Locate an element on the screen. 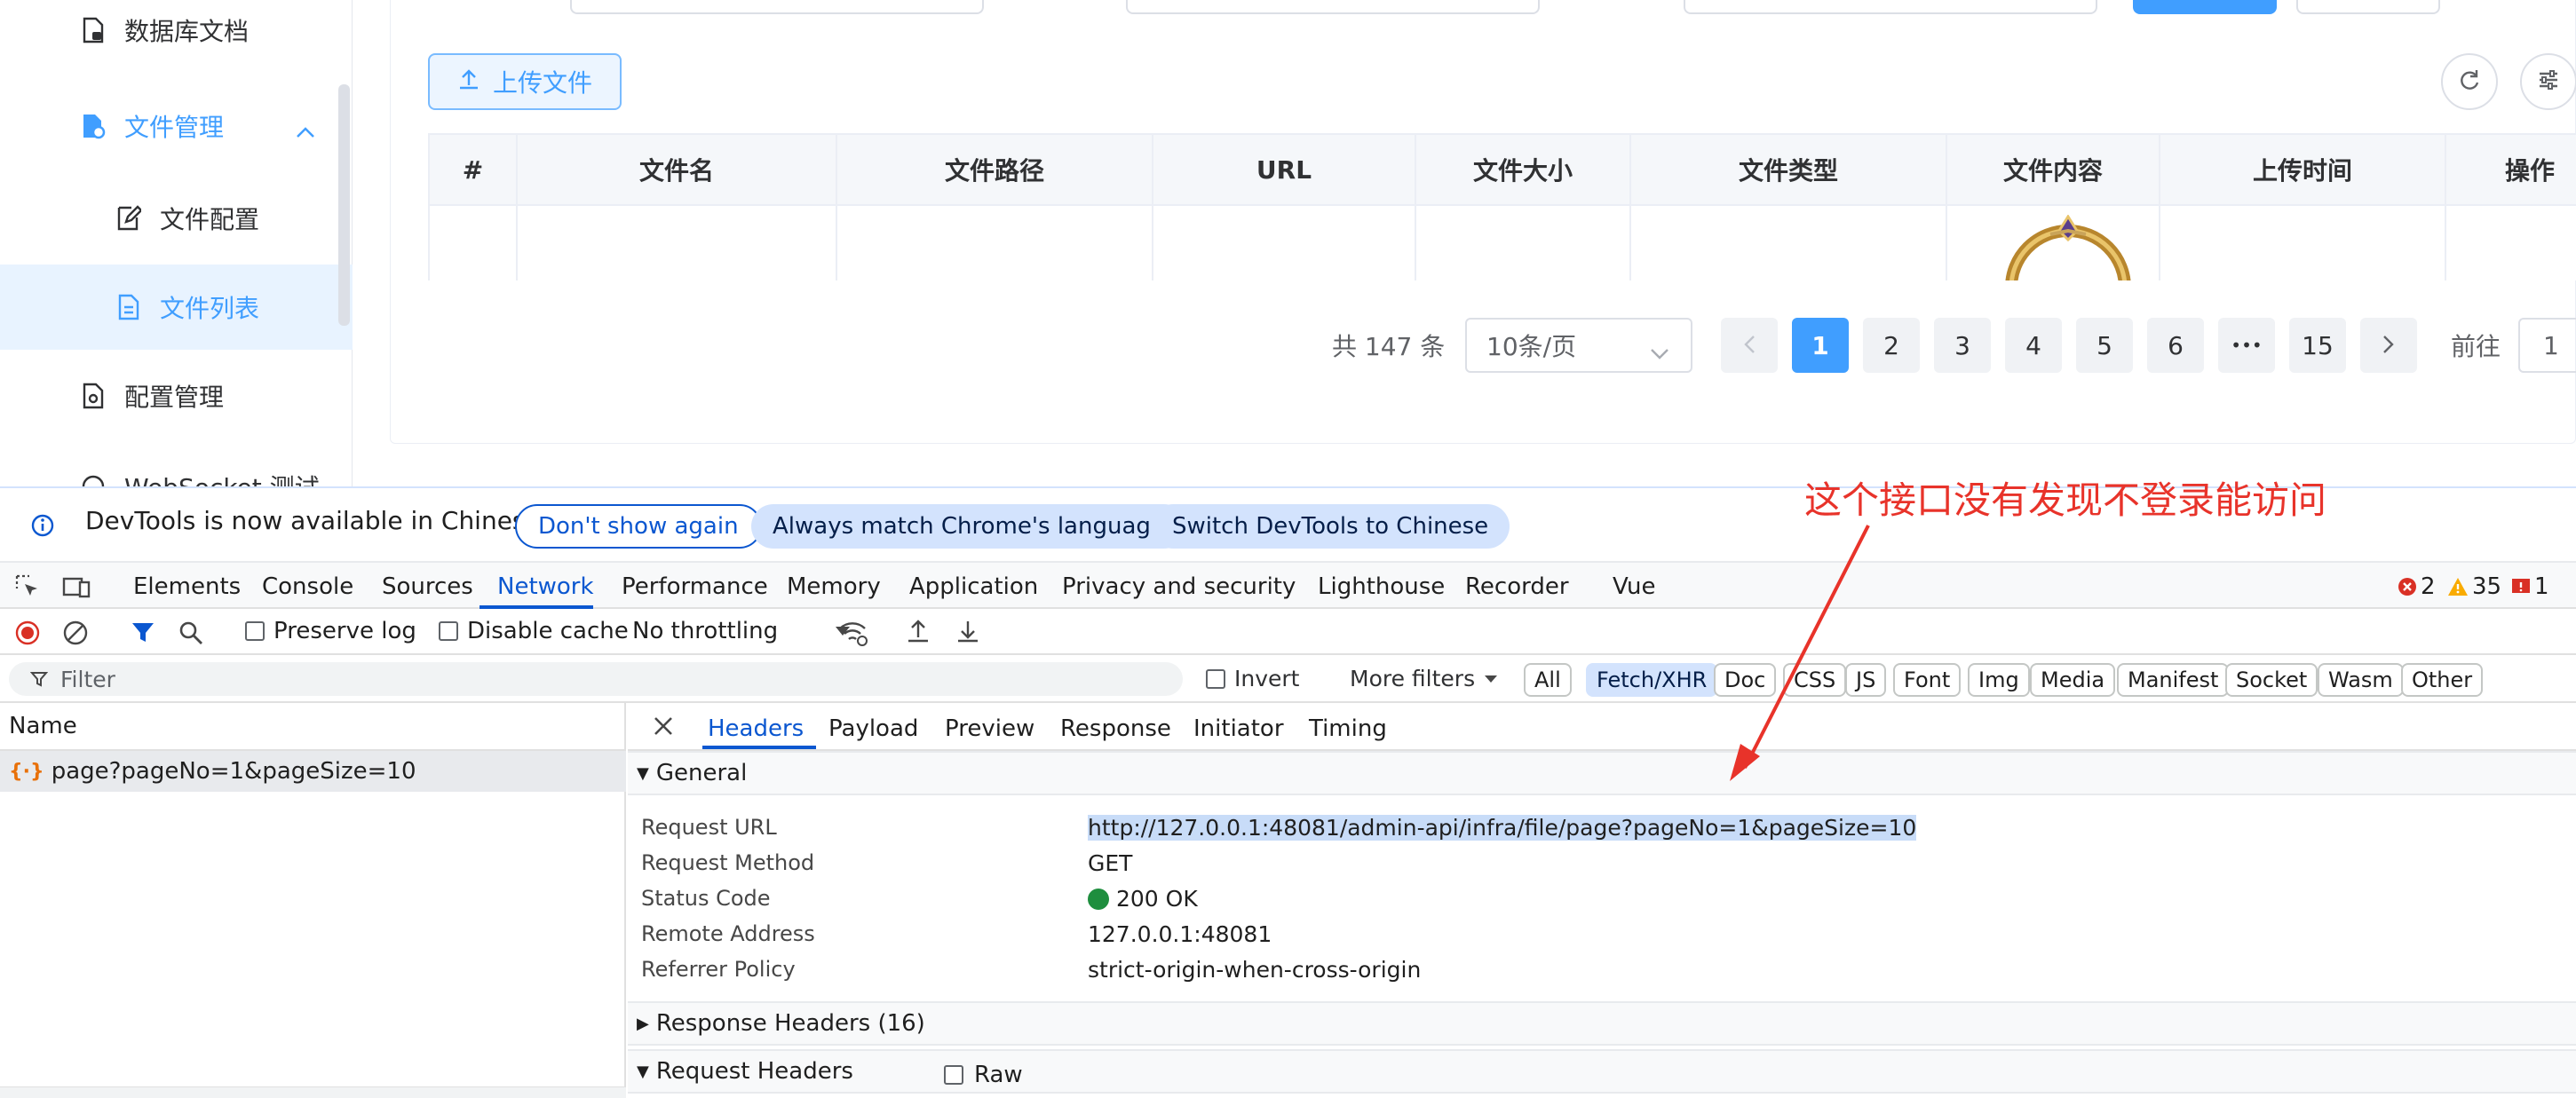 The image size is (2576, 1098). tab-network: Network is located at coordinates (546, 586).